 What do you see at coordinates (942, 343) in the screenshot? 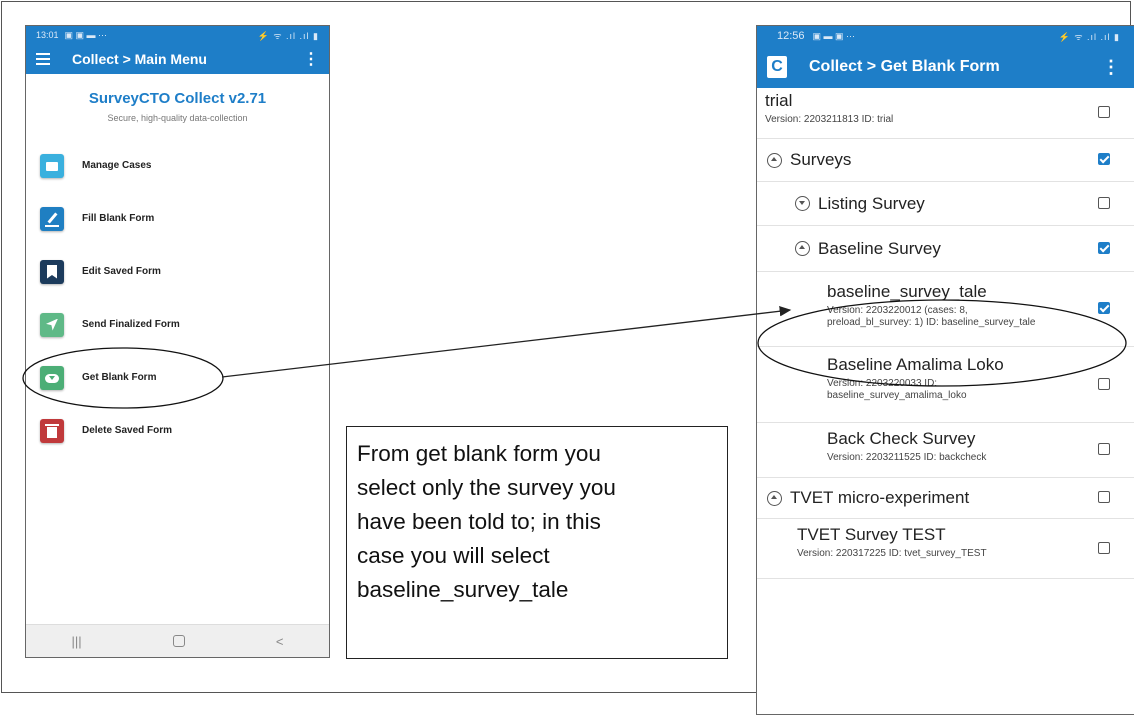
I see `highlight-ellipse-baseline-survey-tale` at bounding box center [942, 343].